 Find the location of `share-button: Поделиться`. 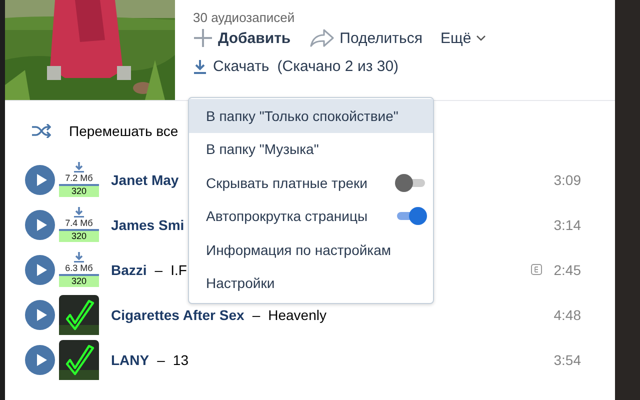

share-button: Поделиться is located at coordinates (365, 38).